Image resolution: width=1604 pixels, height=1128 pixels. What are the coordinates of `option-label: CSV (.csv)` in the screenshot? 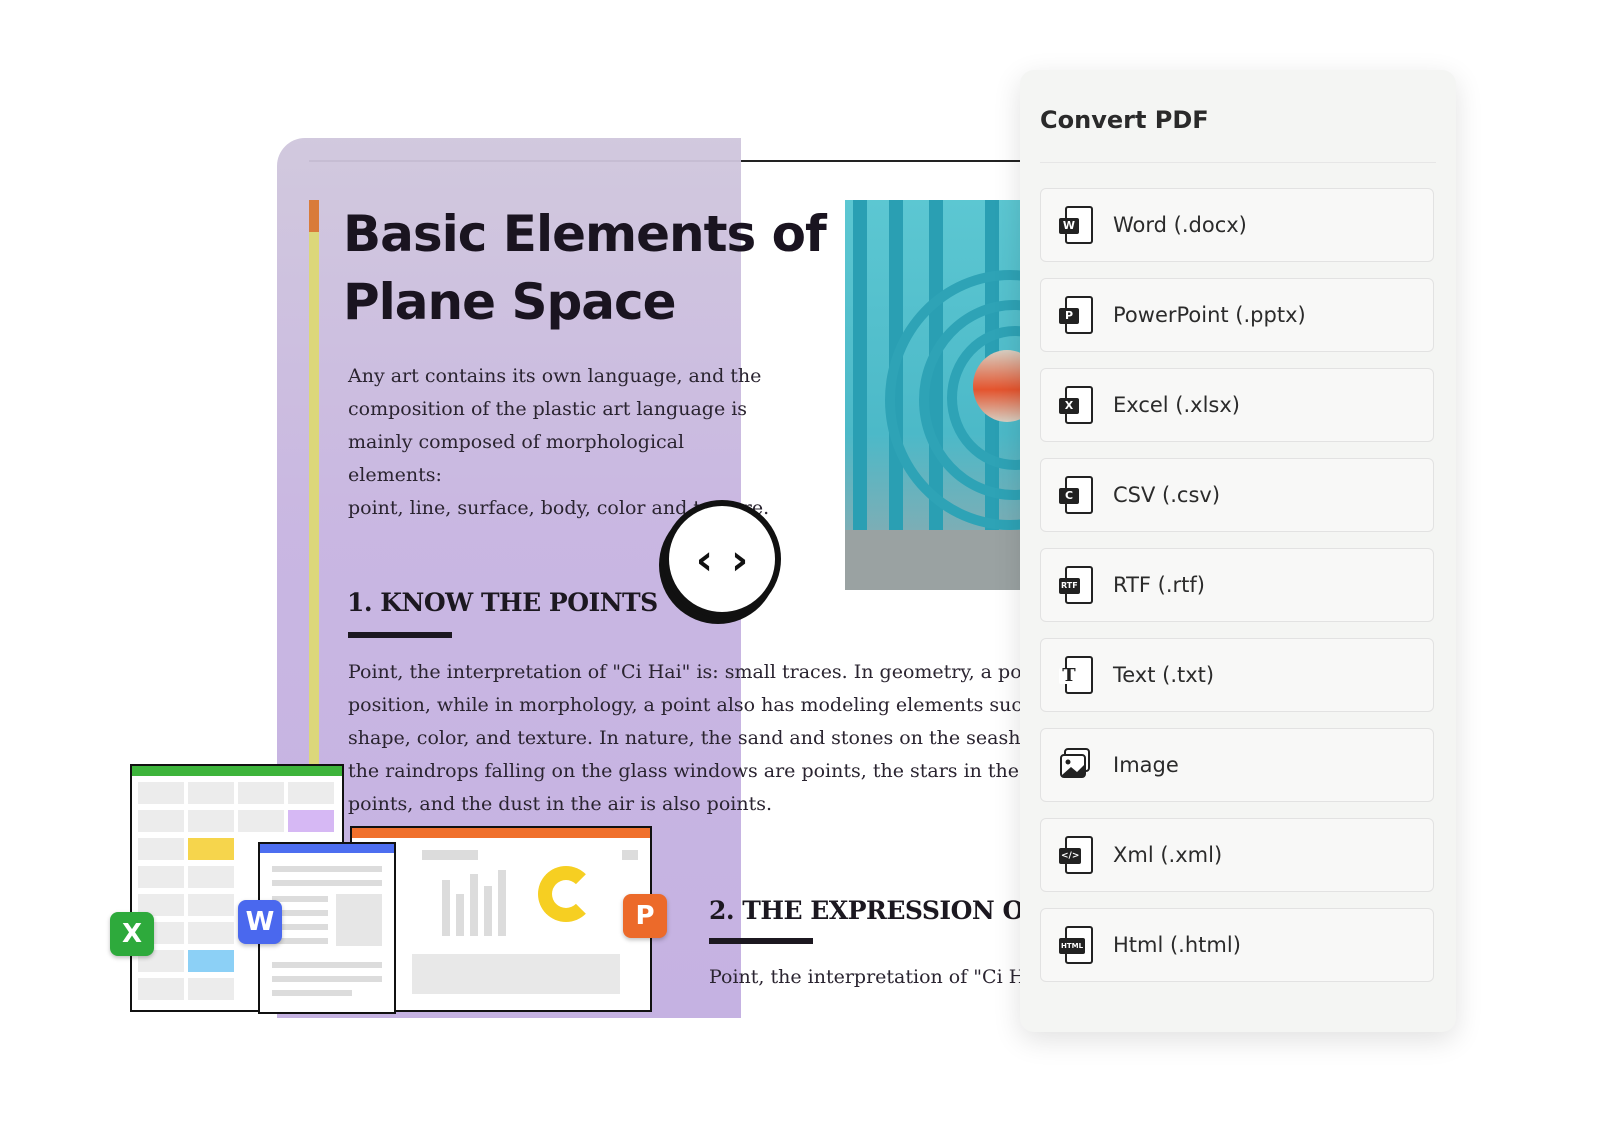 It's located at (1167, 495).